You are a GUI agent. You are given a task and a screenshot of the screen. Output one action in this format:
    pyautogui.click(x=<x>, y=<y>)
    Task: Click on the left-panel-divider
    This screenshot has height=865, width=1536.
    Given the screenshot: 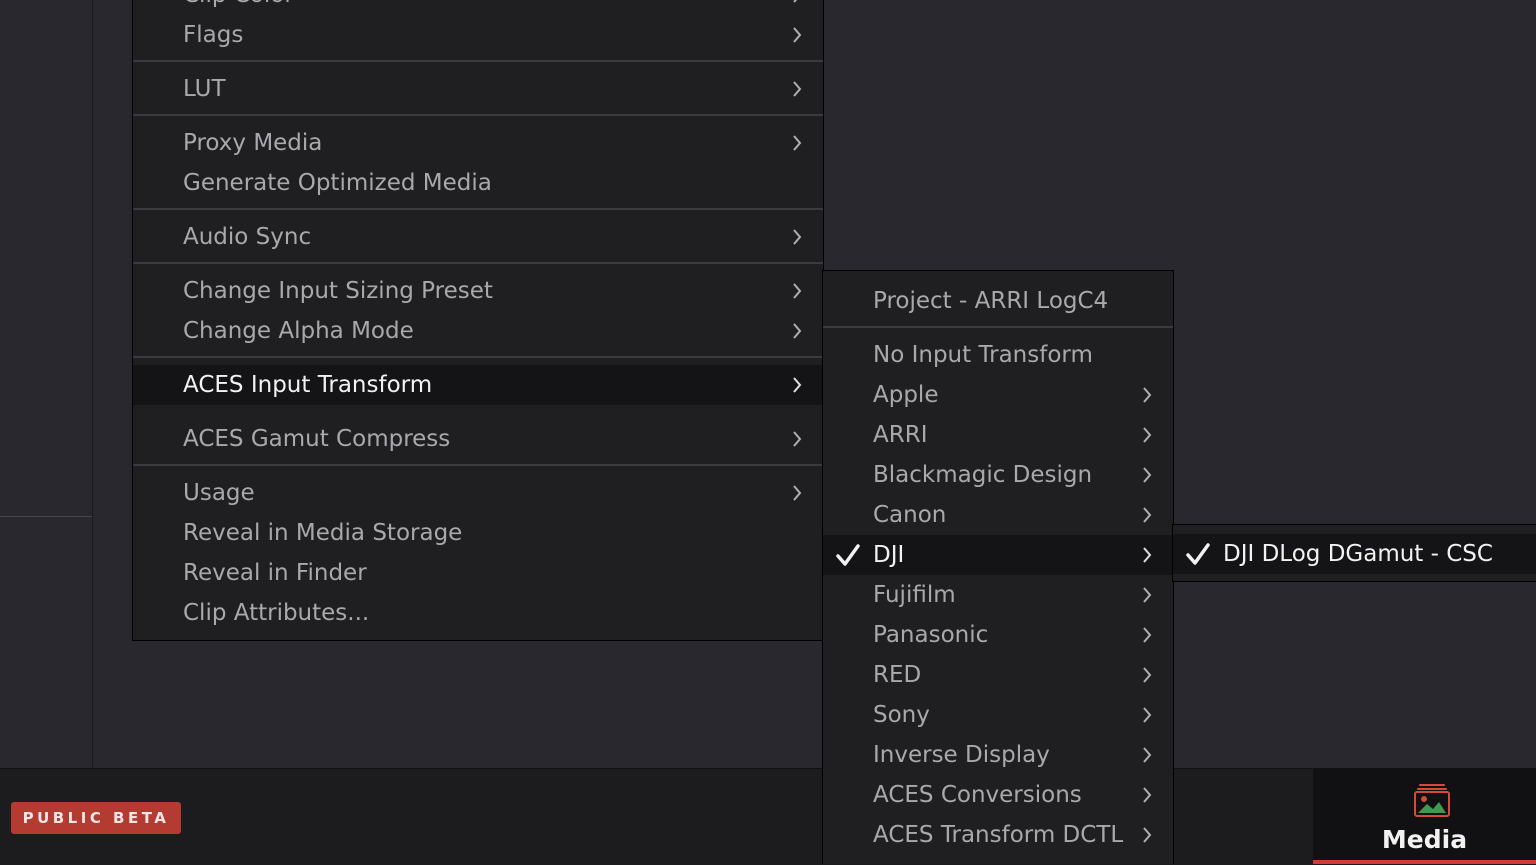 What is the action you would take?
    pyautogui.click(x=46, y=516)
    